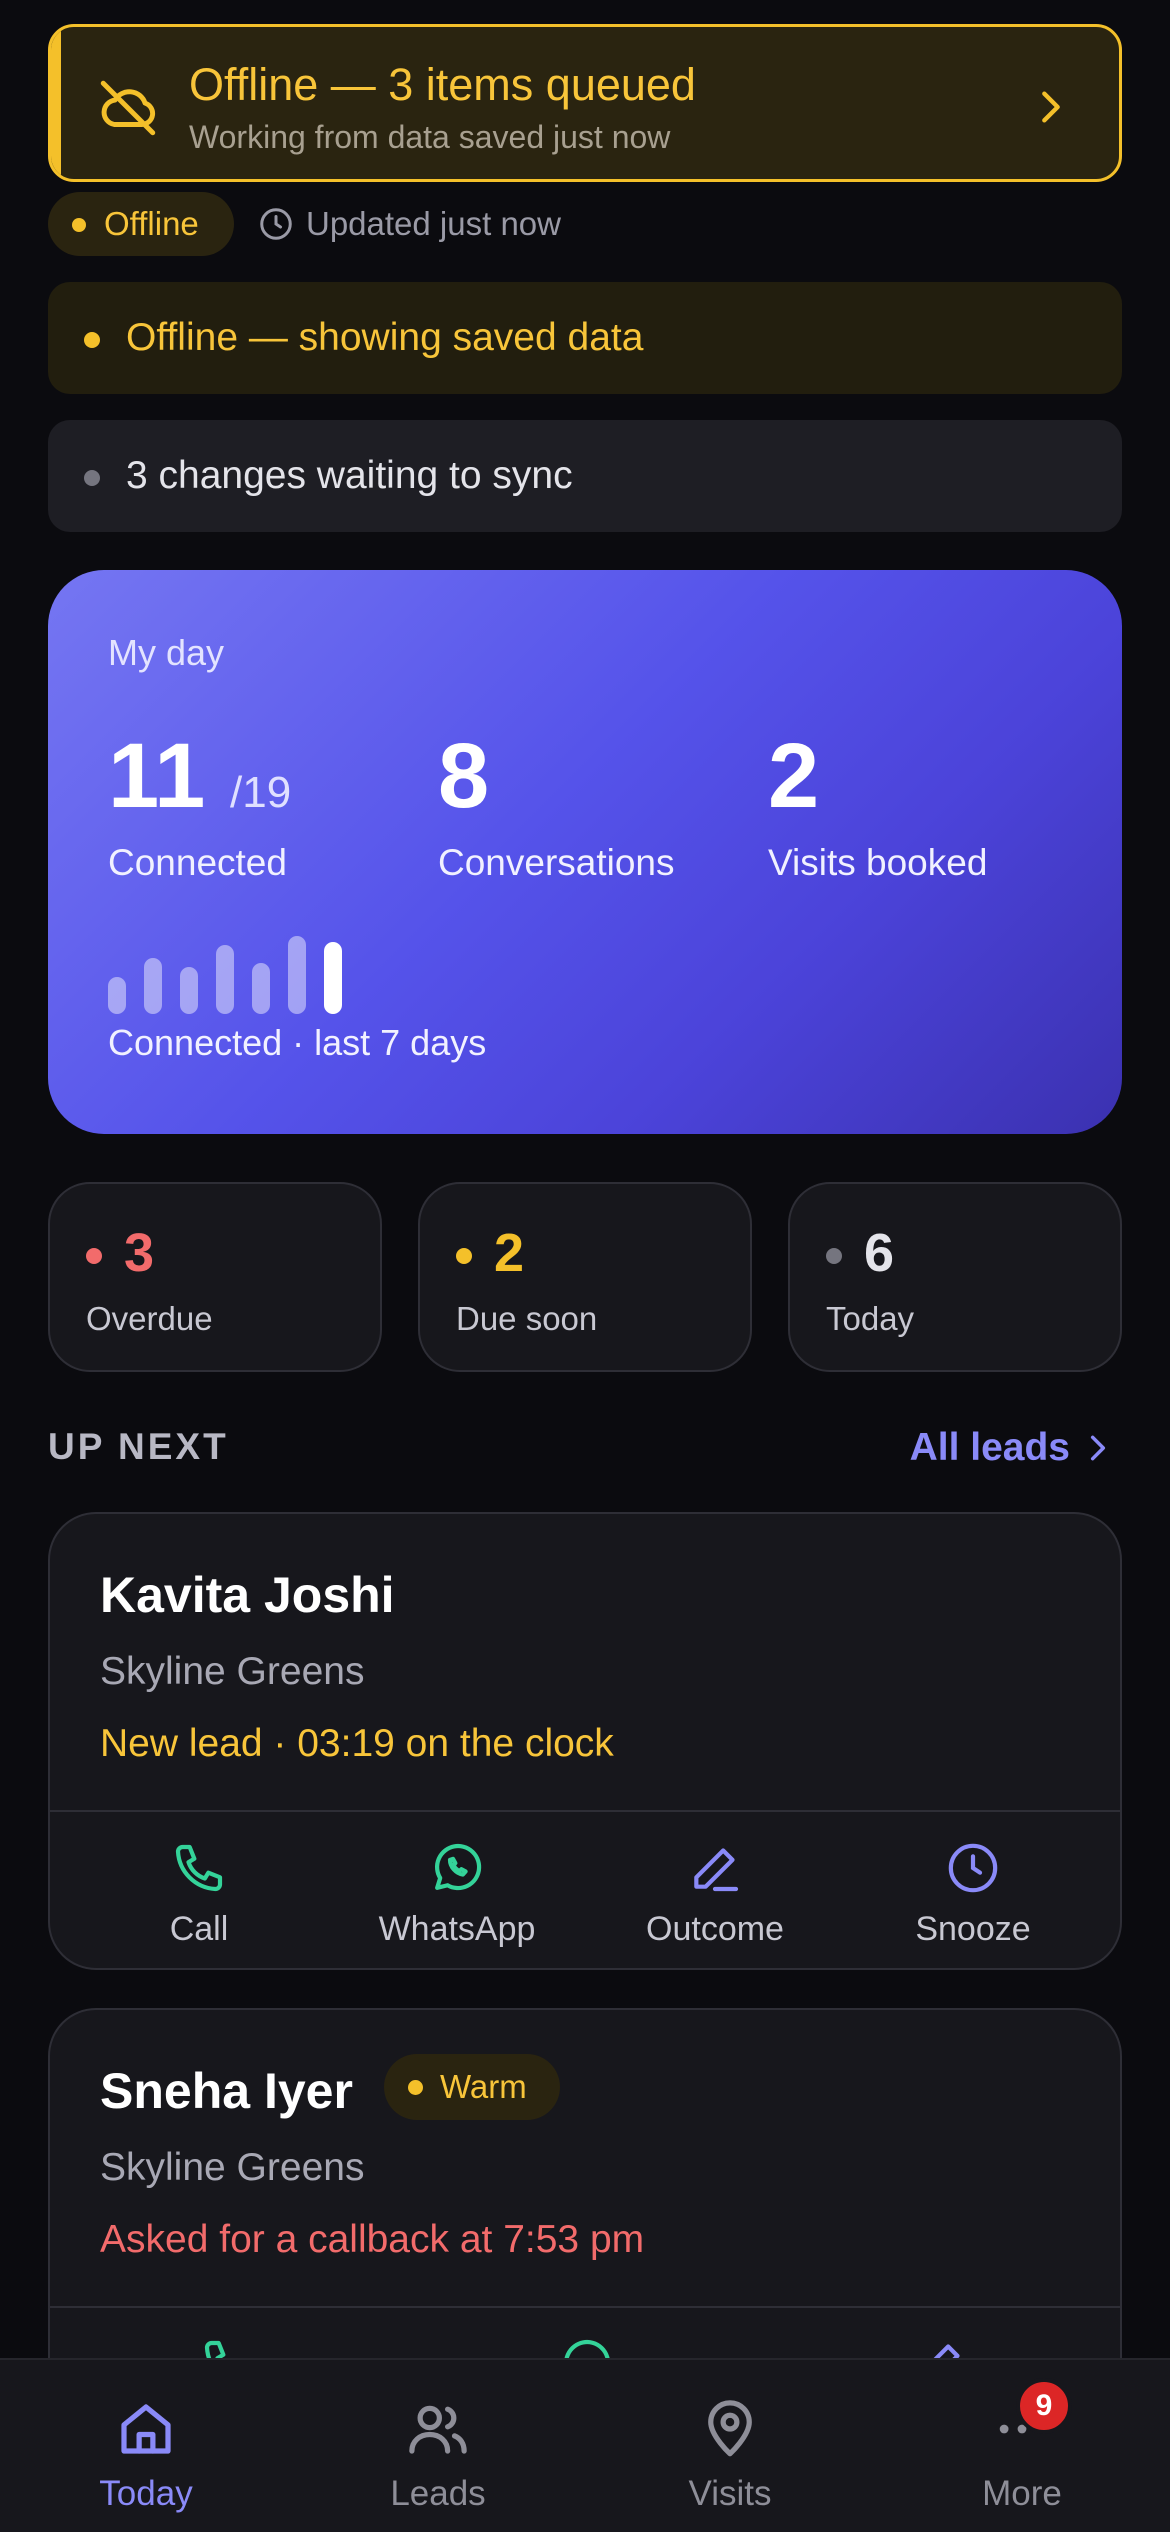  Describe the element at coordinates (870, 1318) in the screenshot. I see `today-label: Today` at that location.